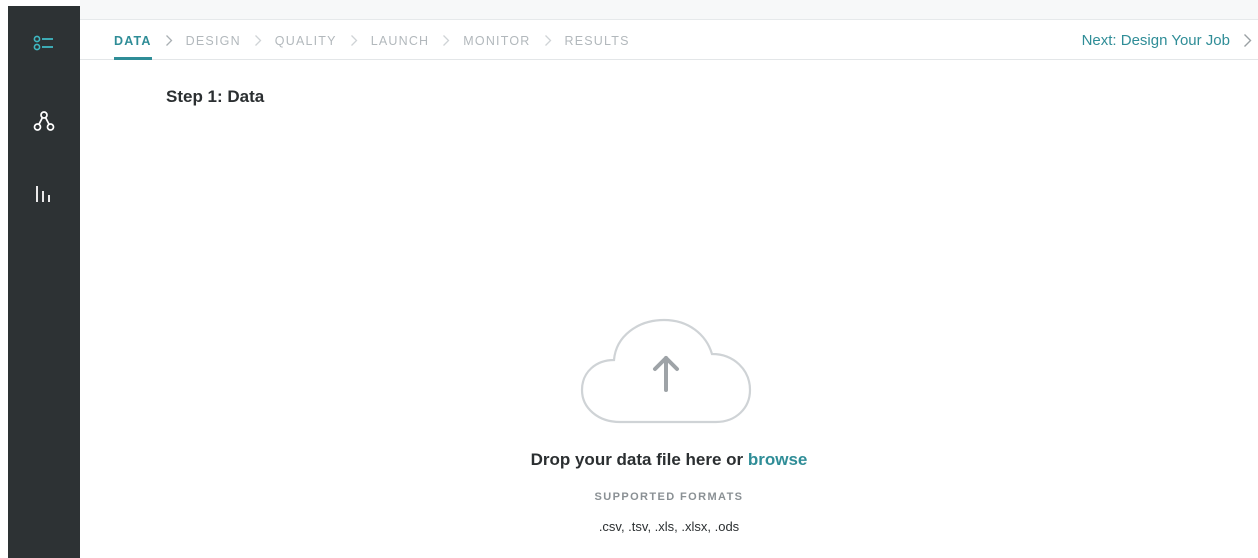  What do you see at coordinates (44, 121) in the screenshot?
I see `workflow-icon` at bounding box center [44, 121].